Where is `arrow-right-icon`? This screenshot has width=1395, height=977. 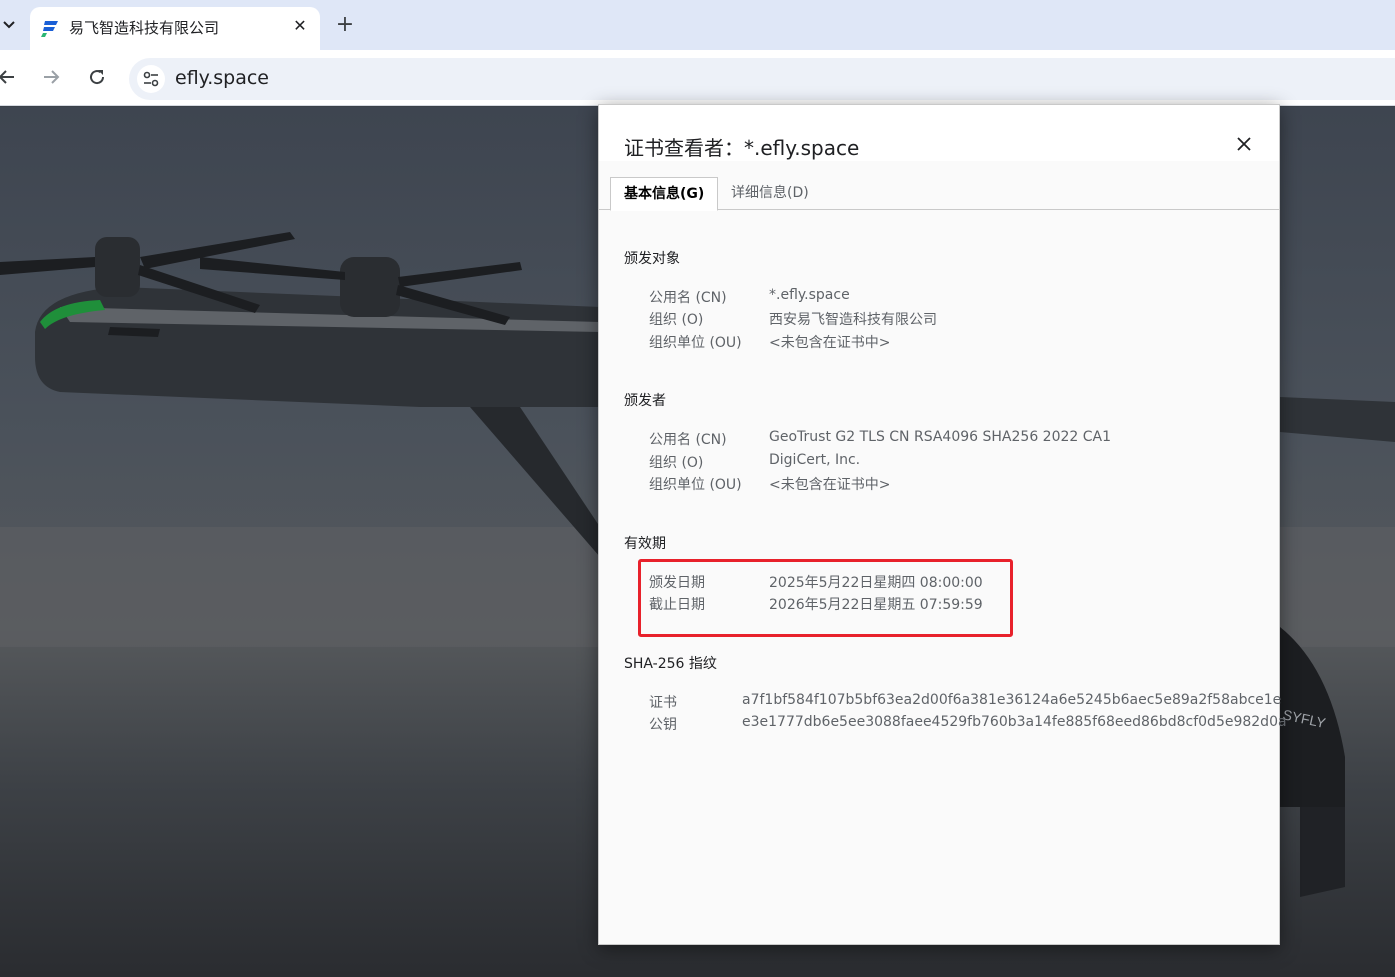
arrow-right-icon is located at coordinates (52, 77).